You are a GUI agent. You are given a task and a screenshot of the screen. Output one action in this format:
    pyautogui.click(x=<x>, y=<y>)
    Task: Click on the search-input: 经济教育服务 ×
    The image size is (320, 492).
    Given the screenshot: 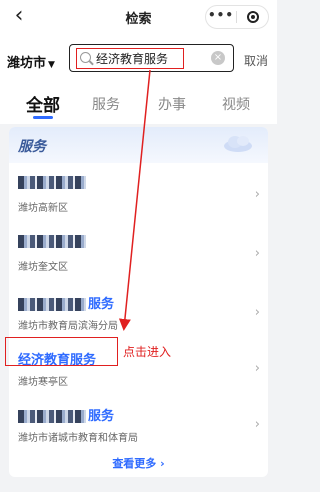 What is the action you would take?
    pyautogui.click(x=151, y=58)
    